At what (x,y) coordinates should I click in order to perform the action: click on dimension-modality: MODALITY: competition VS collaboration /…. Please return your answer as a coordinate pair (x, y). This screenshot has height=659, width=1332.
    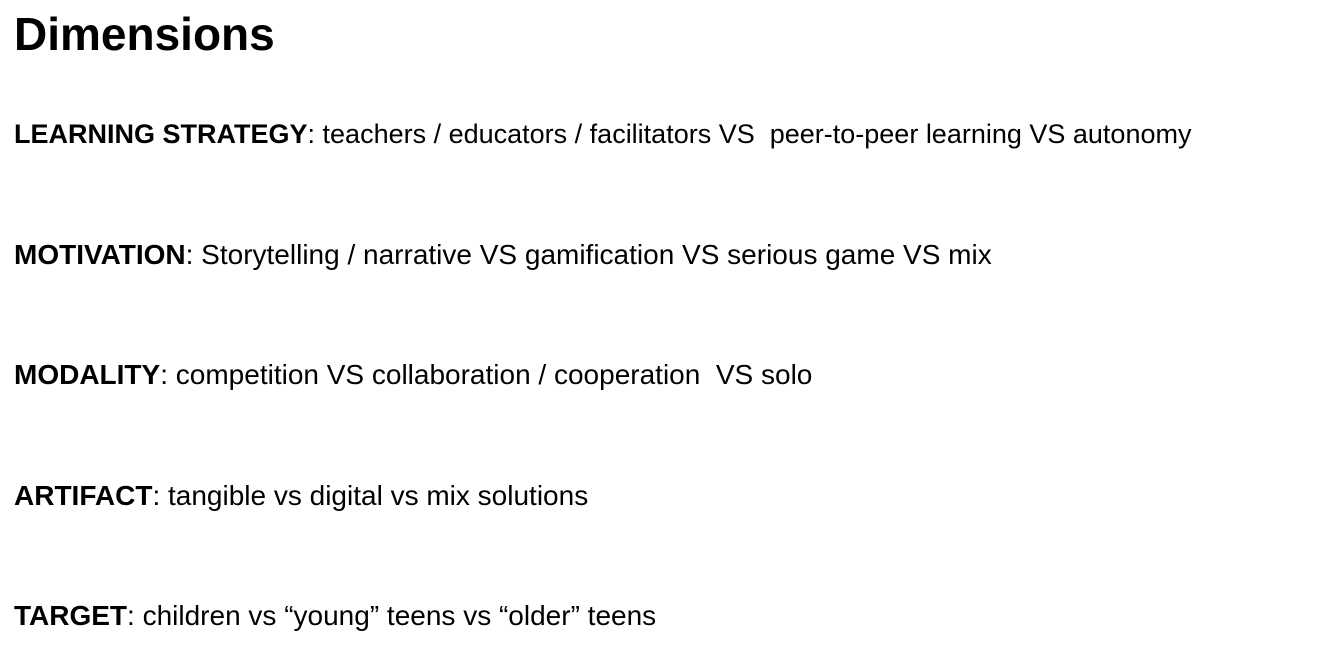
    Looking at the image, I should click on (413, 375).